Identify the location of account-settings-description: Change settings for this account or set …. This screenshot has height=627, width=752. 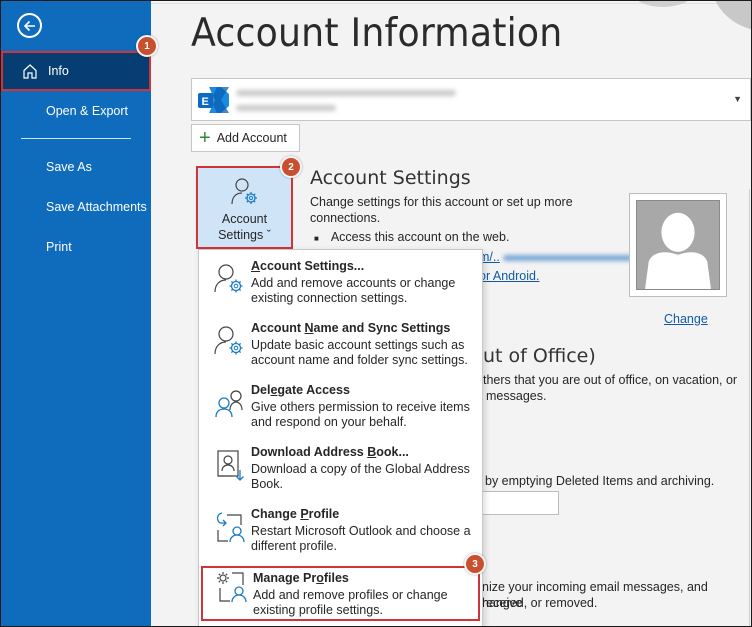
(441, 210).